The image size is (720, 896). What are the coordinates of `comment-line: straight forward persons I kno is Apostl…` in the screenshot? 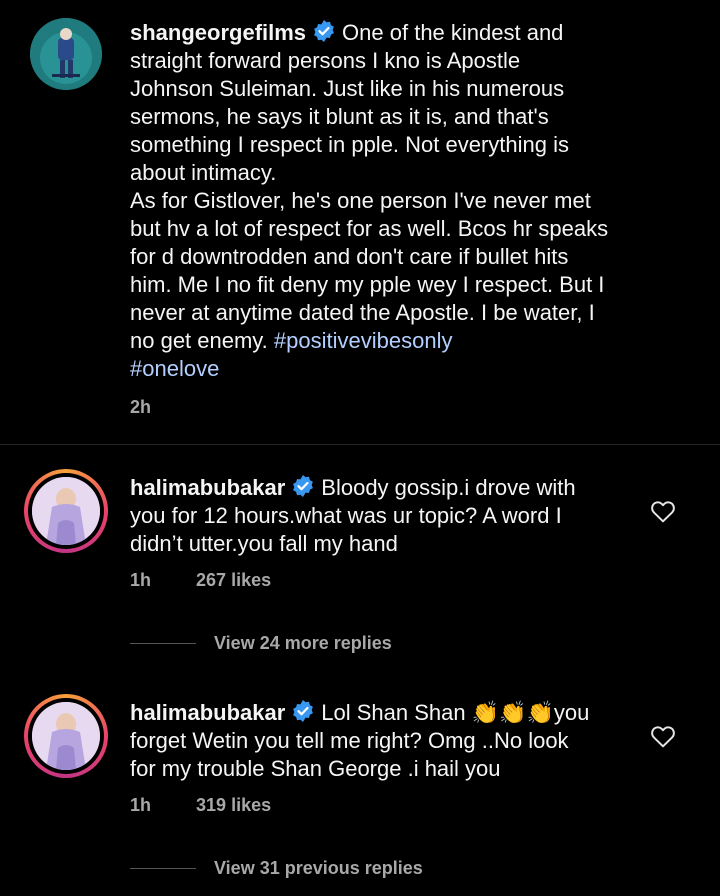 It's located at (325, 60).